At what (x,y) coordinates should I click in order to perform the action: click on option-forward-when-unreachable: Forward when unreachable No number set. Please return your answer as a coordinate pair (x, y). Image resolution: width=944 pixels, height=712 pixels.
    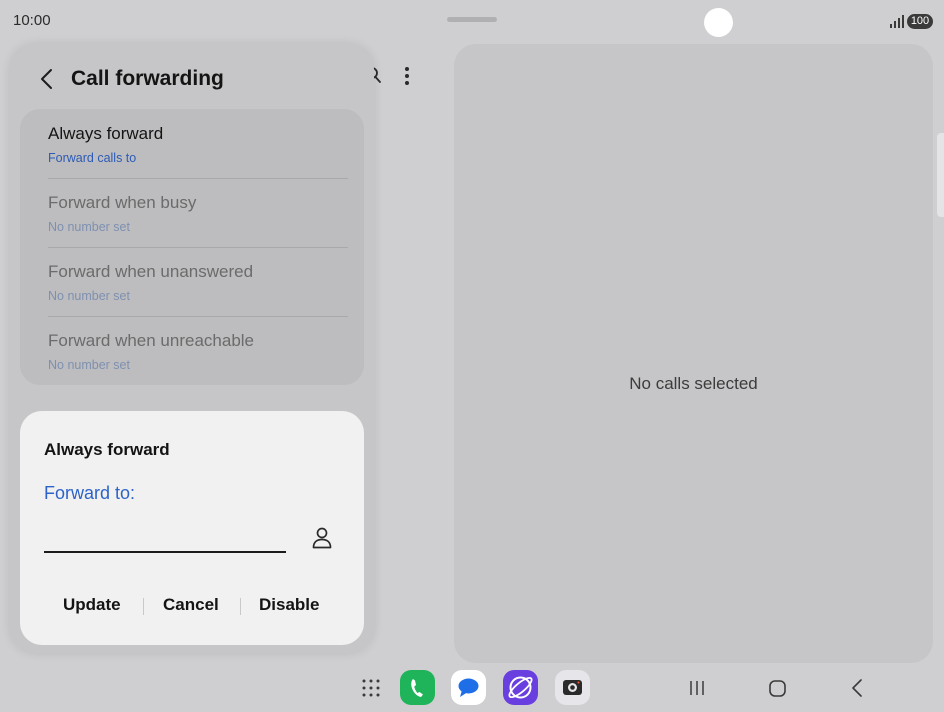
    Looking at the image, I should click on (193, 350).